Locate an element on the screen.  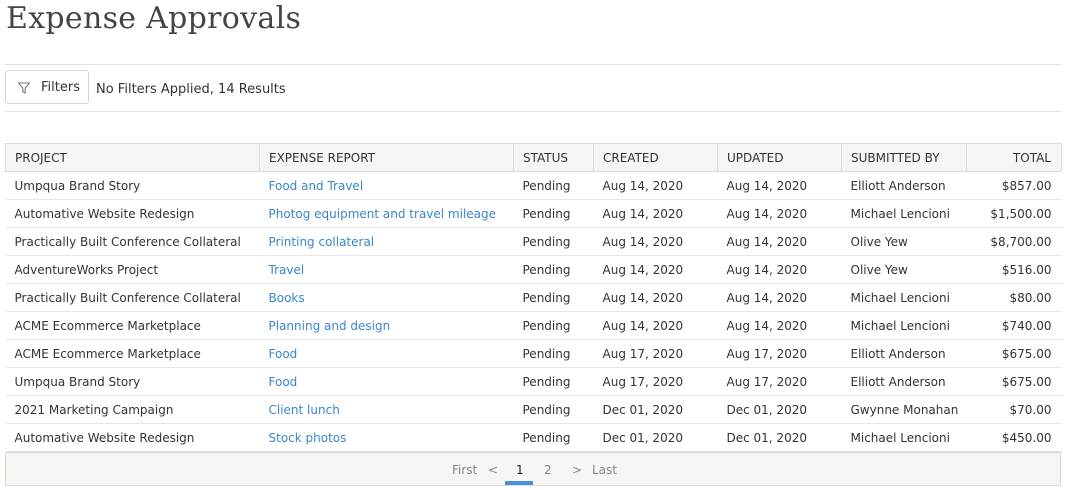
total-cell: $8,700.00 is located at coordinates (1014, 241).